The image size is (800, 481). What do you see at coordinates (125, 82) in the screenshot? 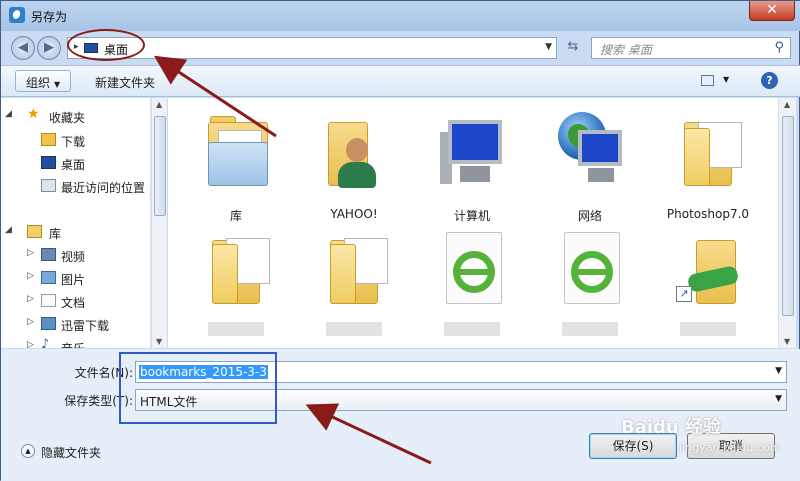
I see `new-folder-button: 新建文件夹` at bounding box center [125, 82].